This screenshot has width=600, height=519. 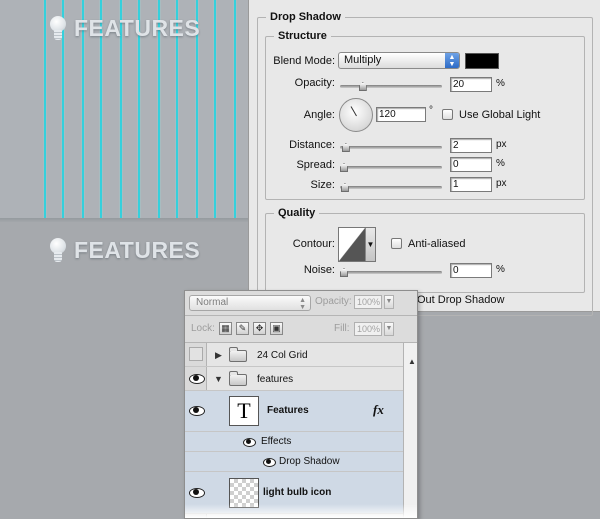 I want to click on spread-slider, so click(x=391, y=167).